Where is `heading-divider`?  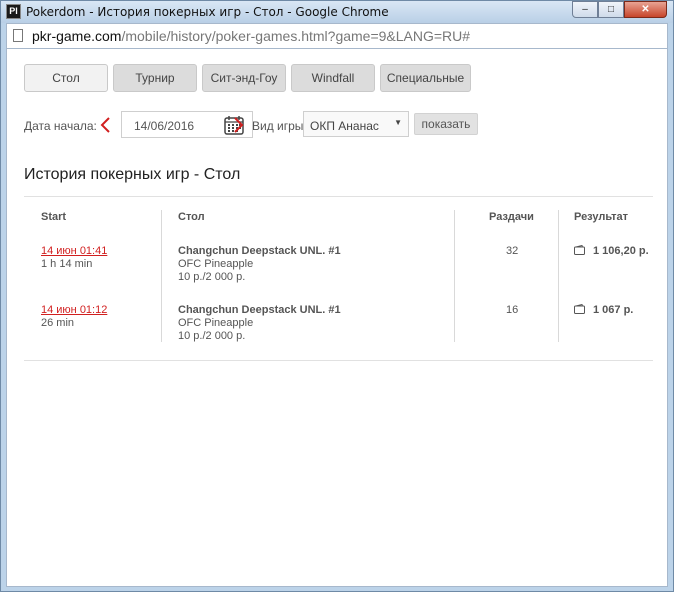
heading-divider is located at coordinates (338, 196).